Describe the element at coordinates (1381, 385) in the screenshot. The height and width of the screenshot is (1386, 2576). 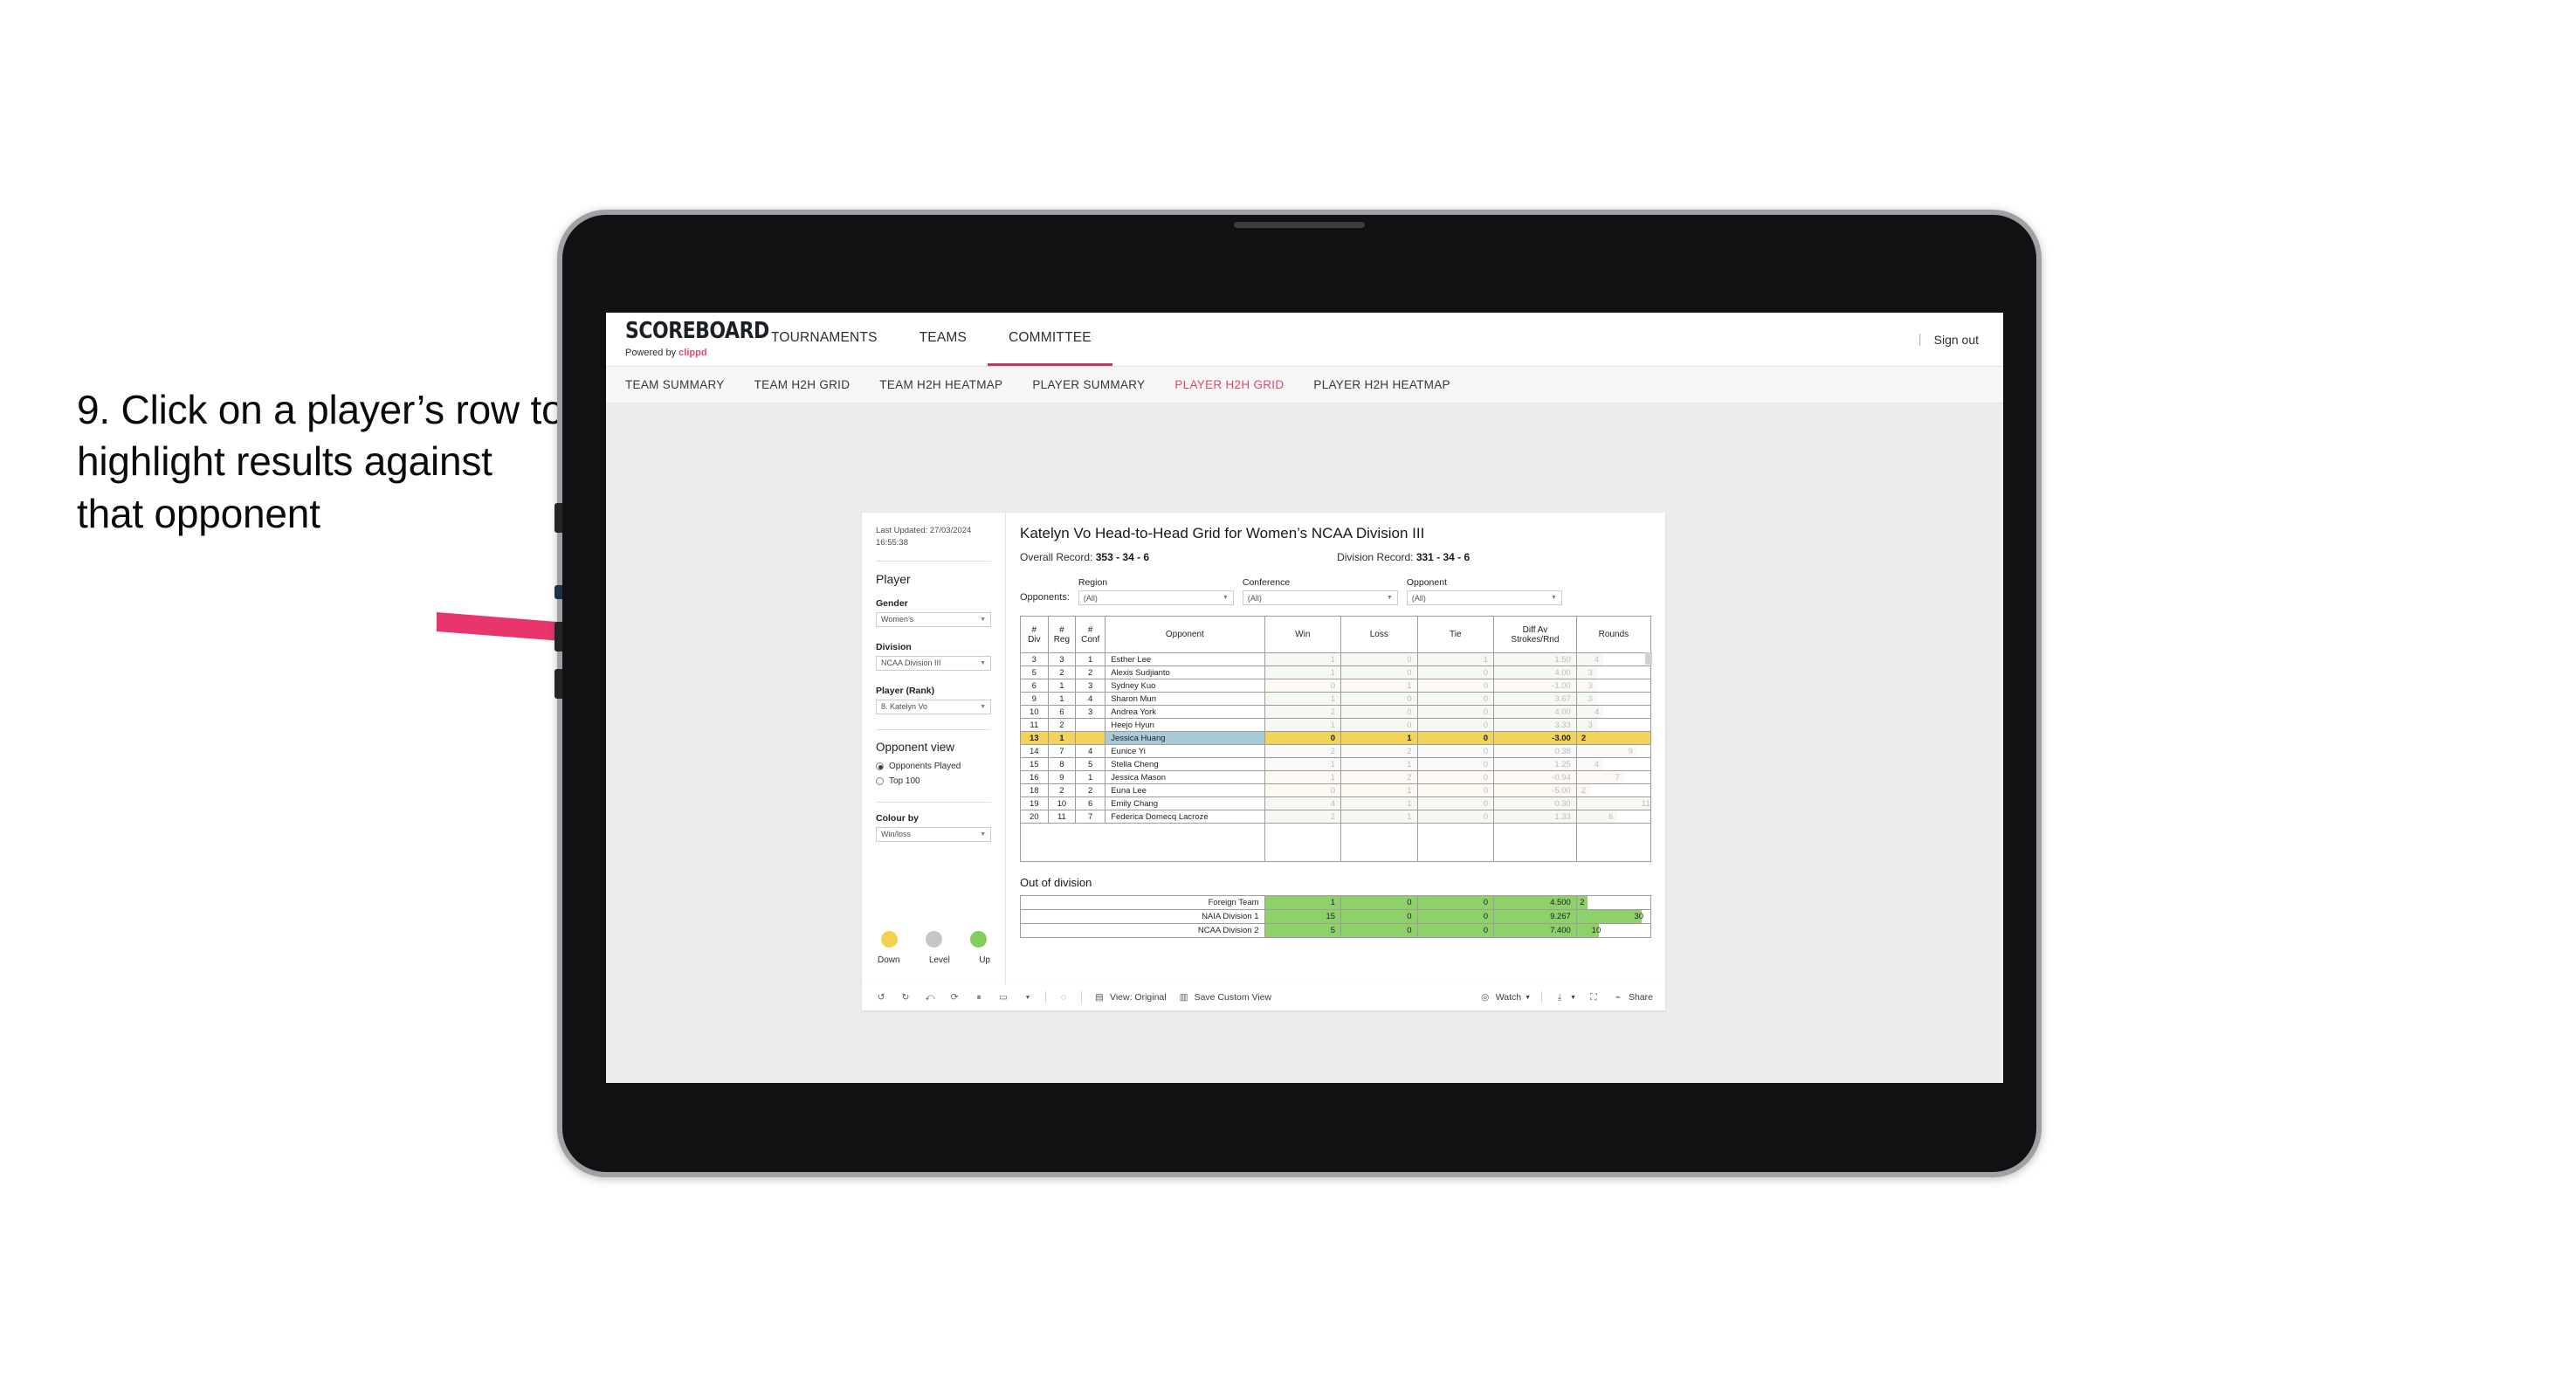
I see `tab-player-h2h-heatmap: PLAYER H2H HEATMAP` at that location.